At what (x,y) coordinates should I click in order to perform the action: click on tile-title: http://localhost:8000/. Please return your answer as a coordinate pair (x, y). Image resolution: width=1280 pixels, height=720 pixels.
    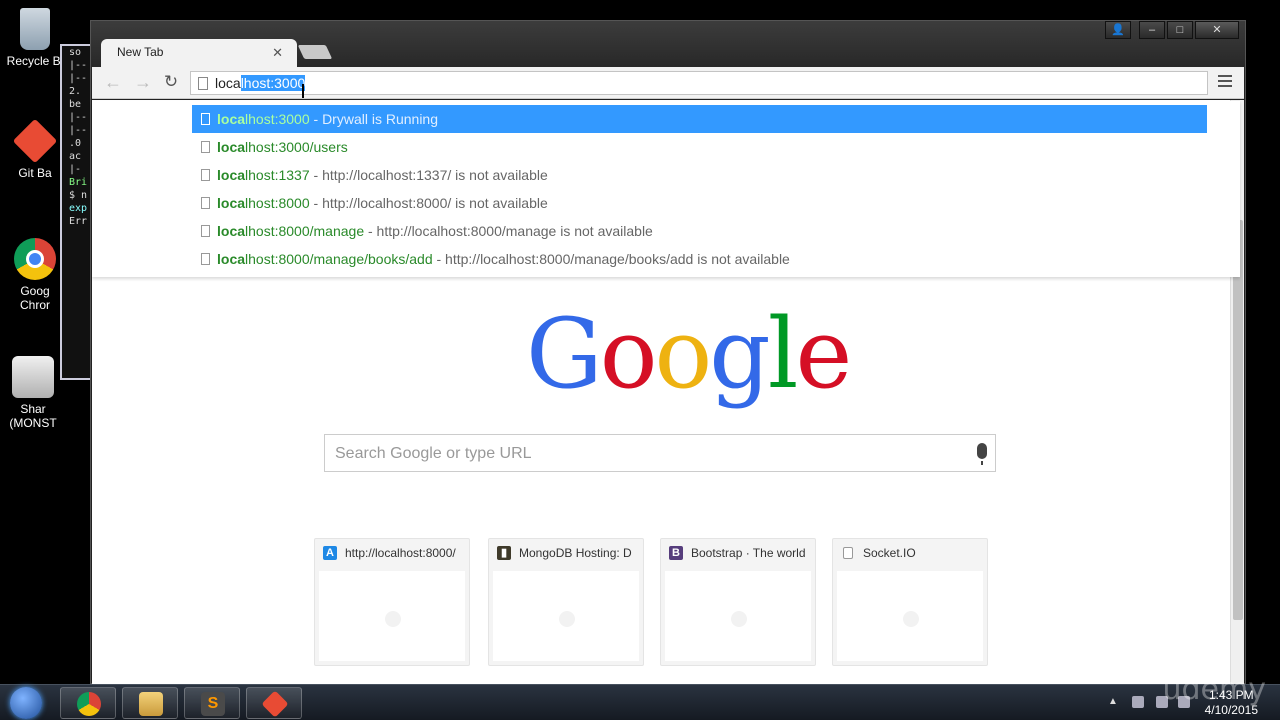
    Looking at the image, I should click on (400, 553).